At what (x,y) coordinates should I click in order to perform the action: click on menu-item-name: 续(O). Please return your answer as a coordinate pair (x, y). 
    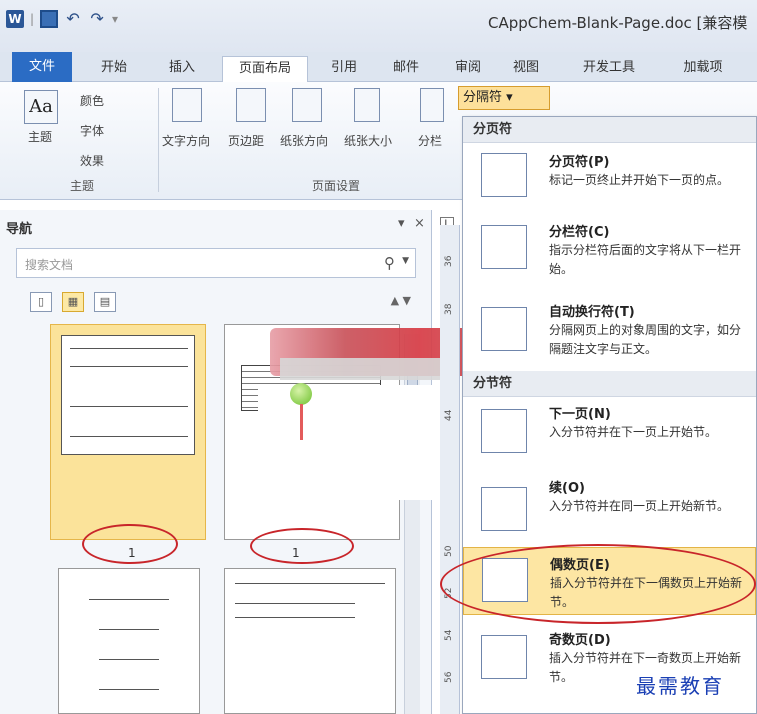
    Looking at the image, I should click on (567, 488).